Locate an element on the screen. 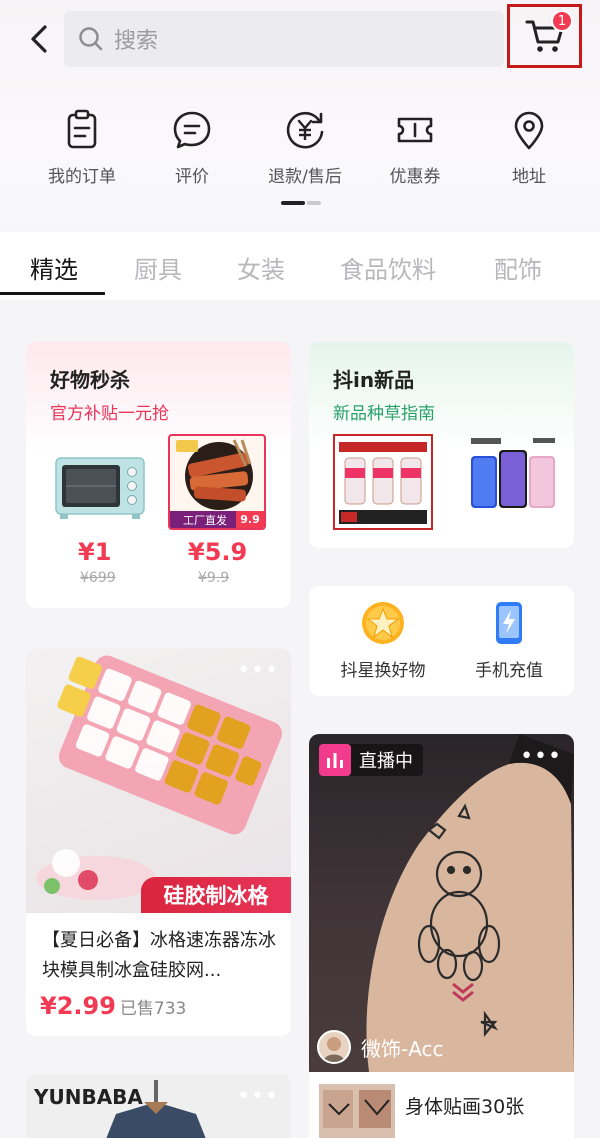 This screenshot has width=600, height=1138. cart-button: 1 is located at coordinates (544, 36).